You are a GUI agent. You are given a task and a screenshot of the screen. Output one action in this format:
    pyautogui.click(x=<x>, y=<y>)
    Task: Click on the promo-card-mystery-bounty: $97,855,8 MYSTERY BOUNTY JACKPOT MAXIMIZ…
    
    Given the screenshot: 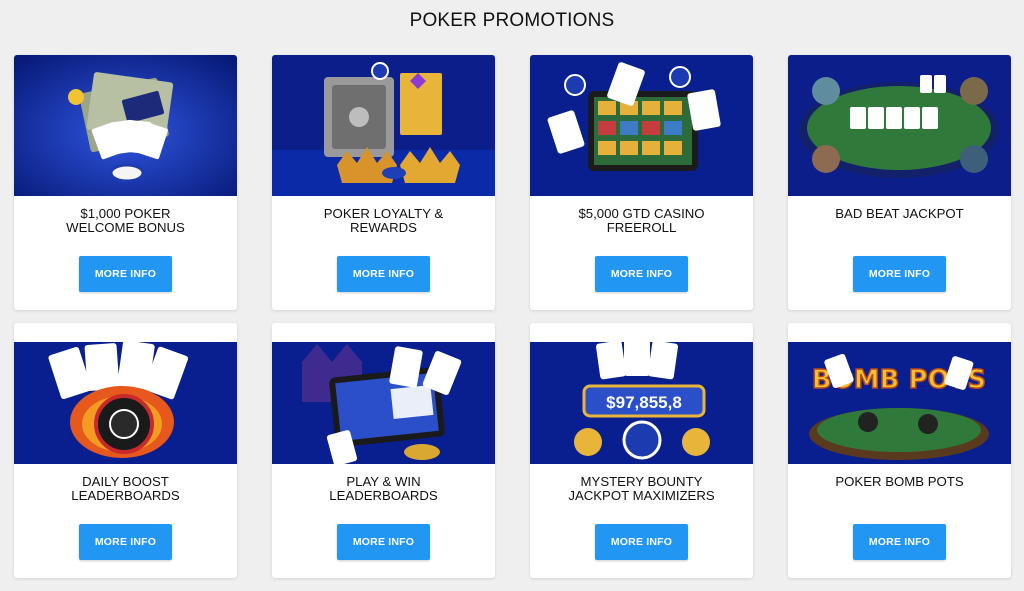 What is the action you would take?
    pyautogui.click(x=641, y=450)
    